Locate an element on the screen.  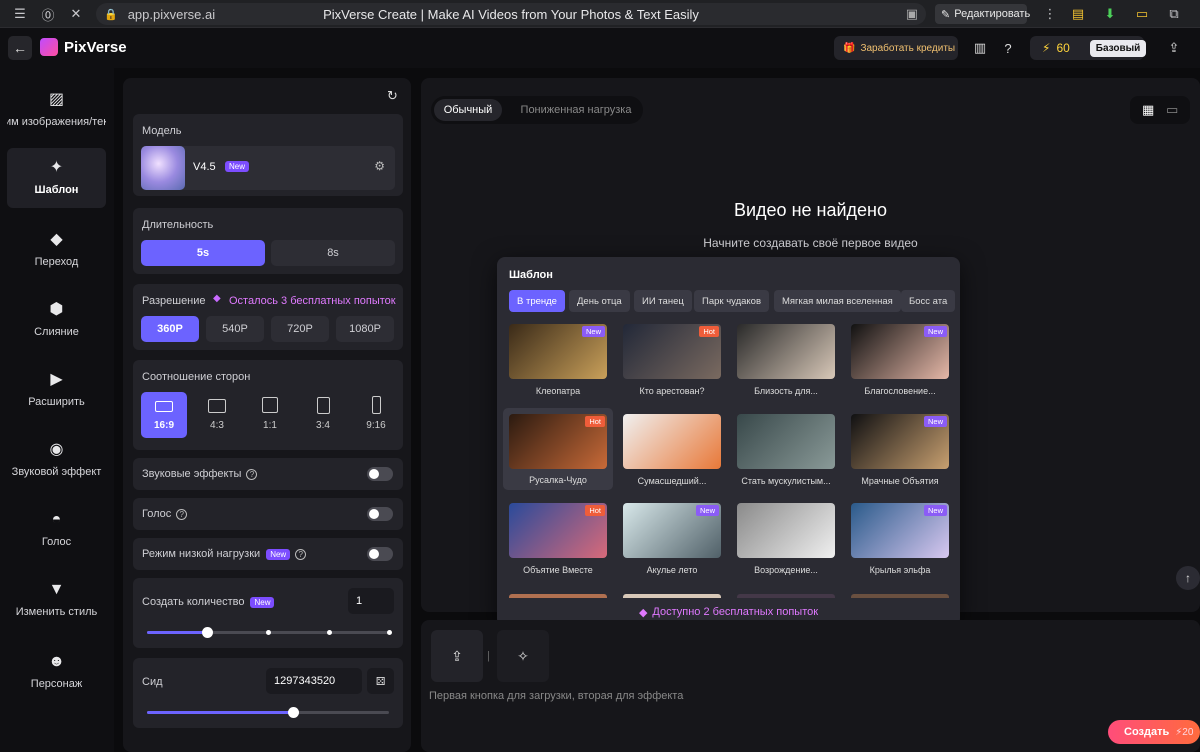
sidebar-item-image-text: ▨ им изображения/тек is located at coordinates (56, 110).